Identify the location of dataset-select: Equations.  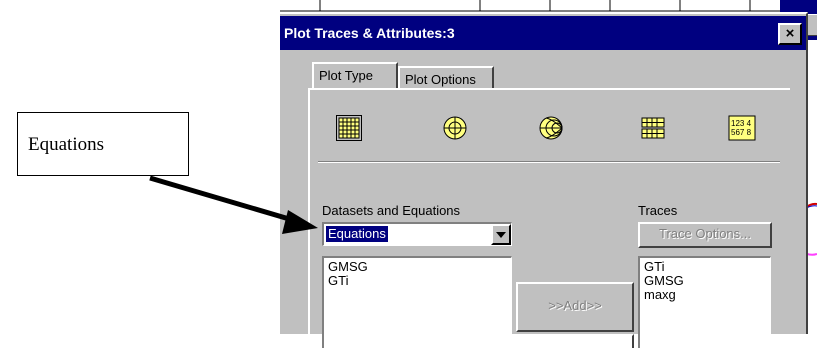
(417, 234).